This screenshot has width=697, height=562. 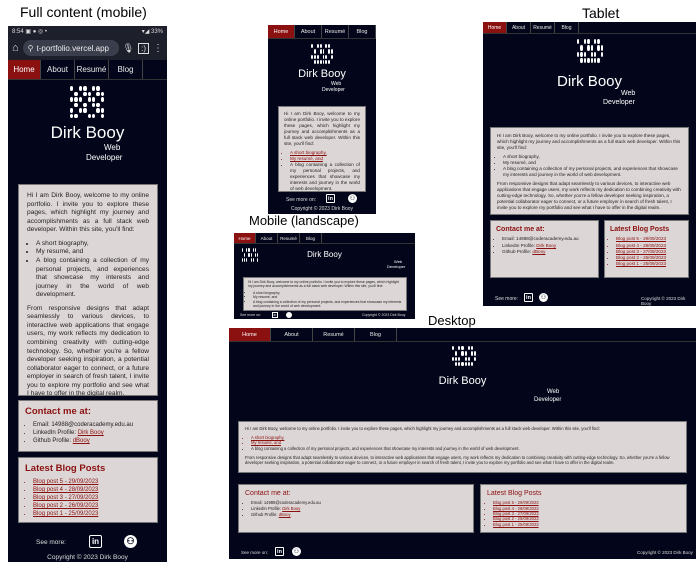 I want to click on caption-landscape: Mobile (landscape), so click(x=304, y=220).